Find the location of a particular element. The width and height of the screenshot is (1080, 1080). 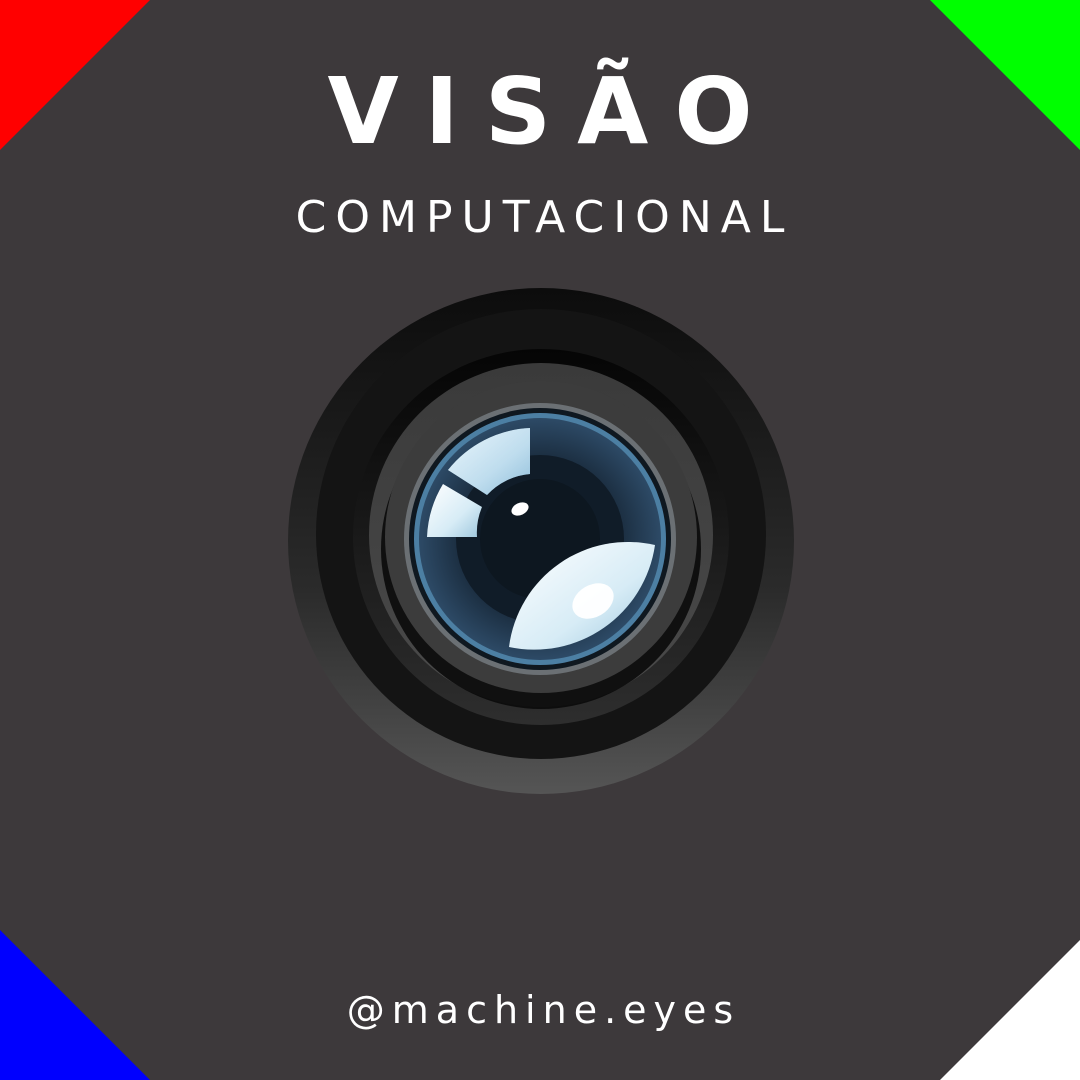

instagram-handle: @machine.eyes is located at coordinates (543, 1010).